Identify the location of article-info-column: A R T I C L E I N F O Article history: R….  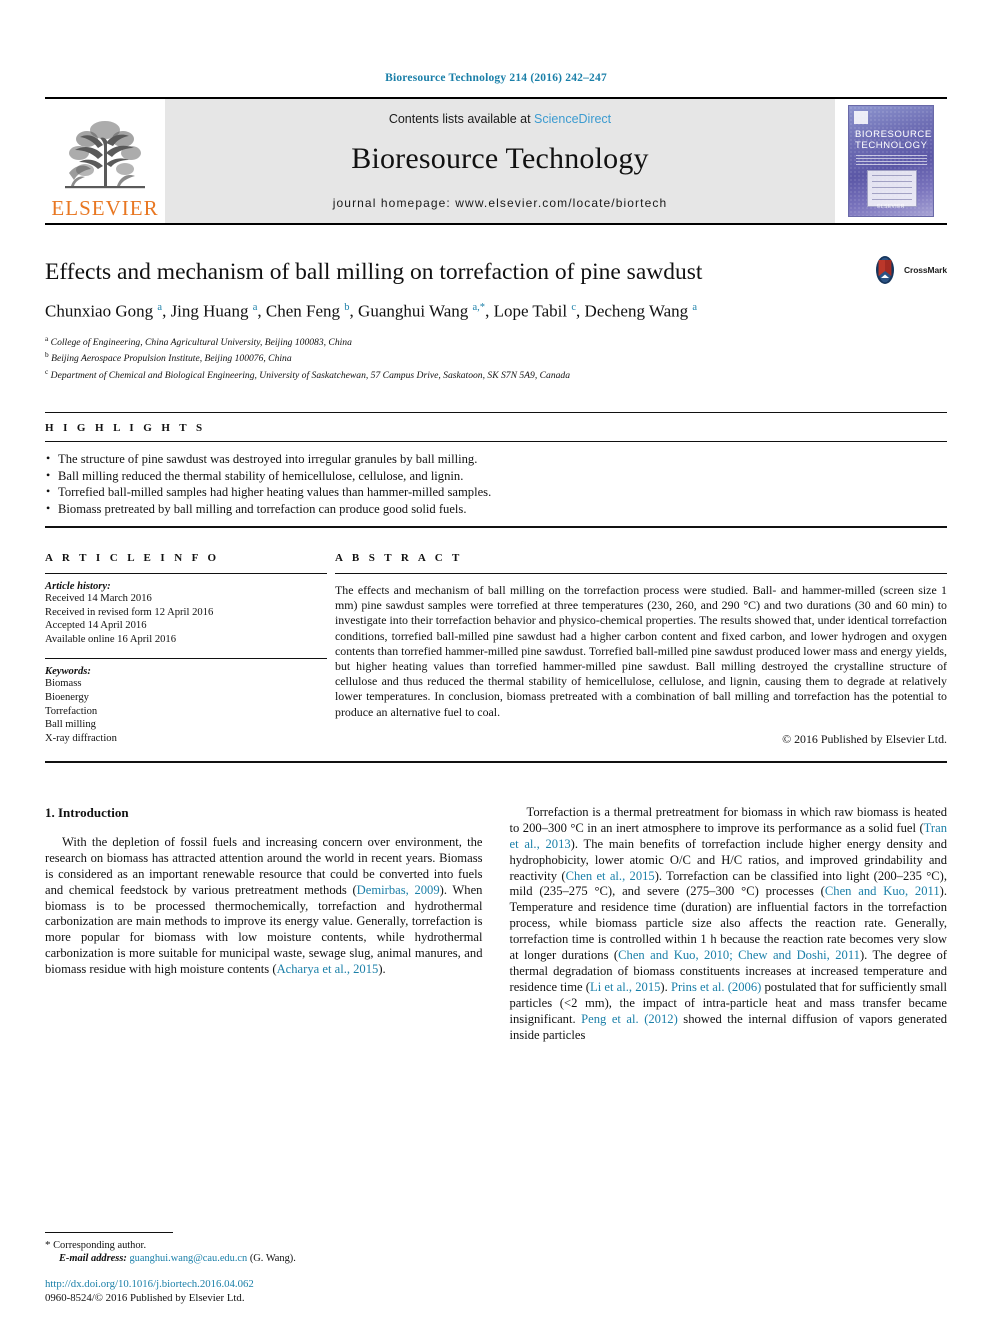
(186, 649).